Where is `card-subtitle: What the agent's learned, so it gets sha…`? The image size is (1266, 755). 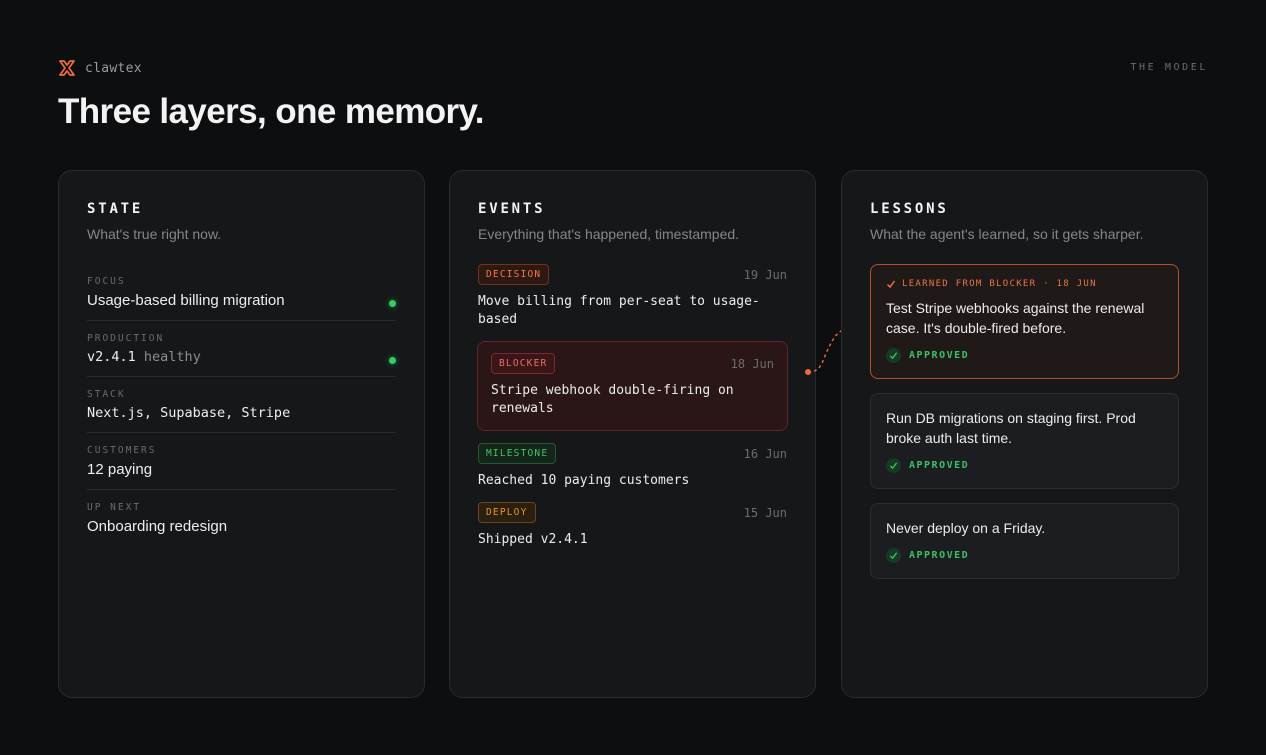 card-subtitle: What the agent's learned, so it gets sha… is located at coordinates (1007, 234).